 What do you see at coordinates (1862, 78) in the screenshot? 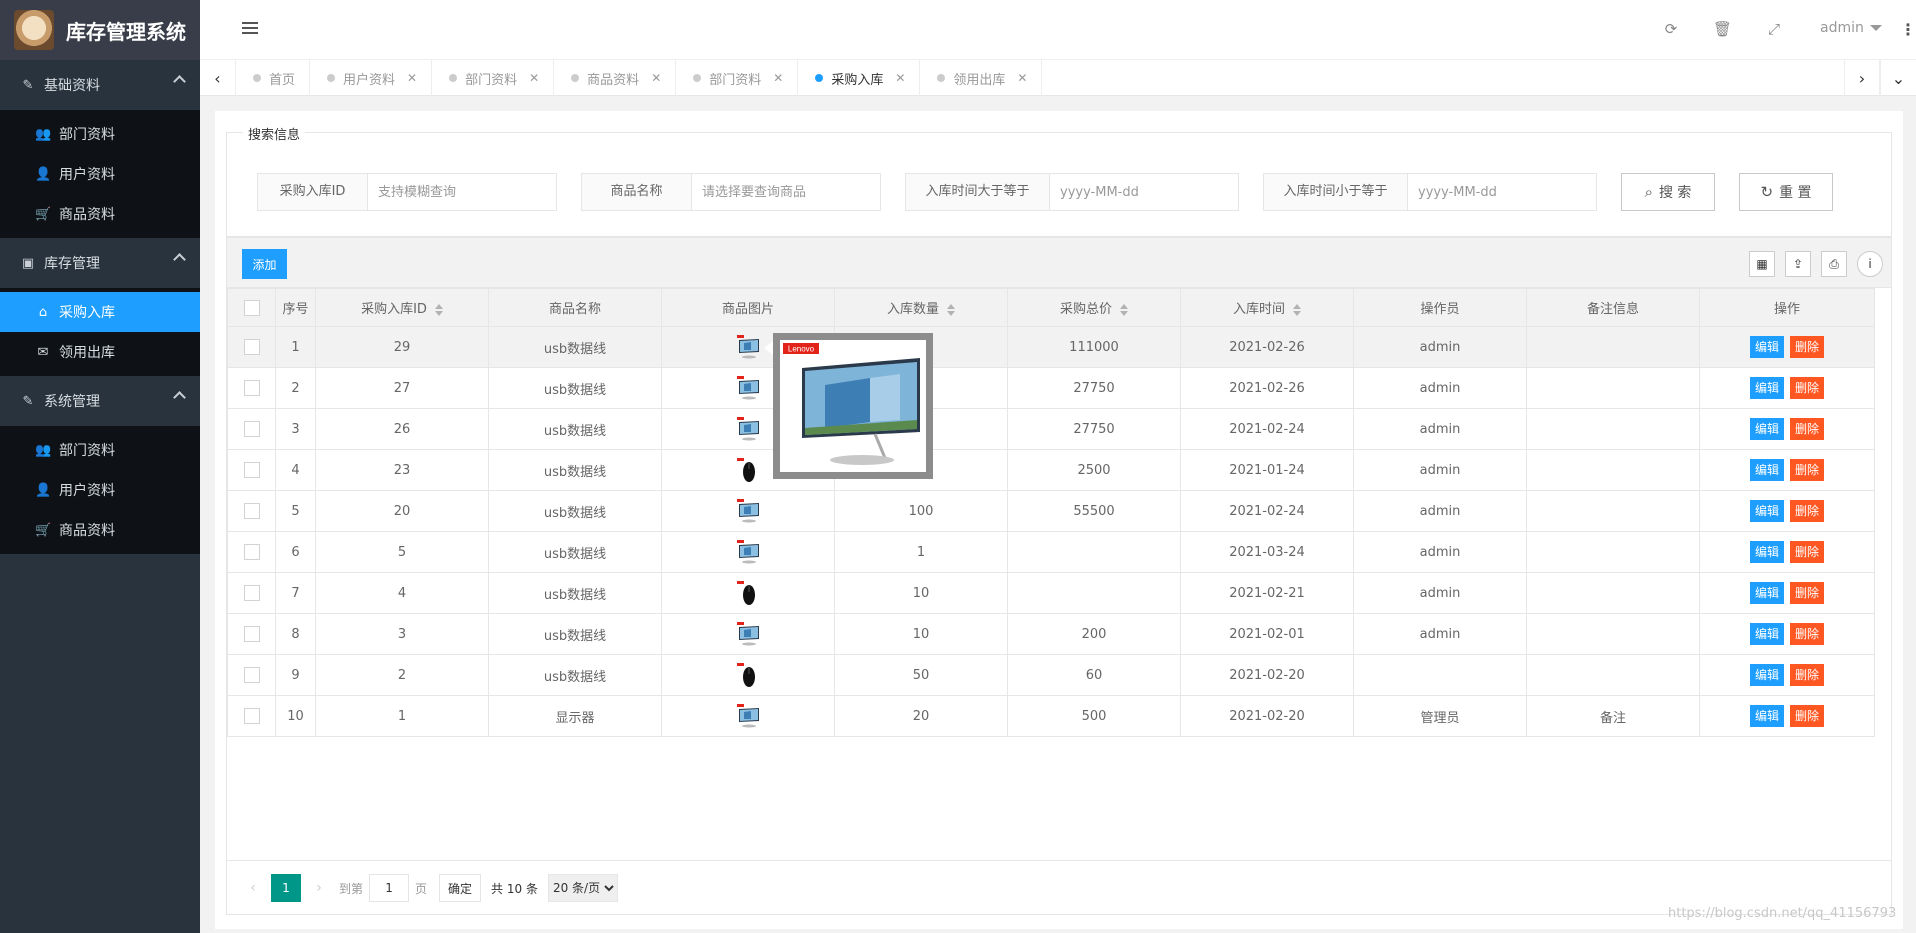
I see `tab-next-icon: ›` at bounding box center [1862, 78].